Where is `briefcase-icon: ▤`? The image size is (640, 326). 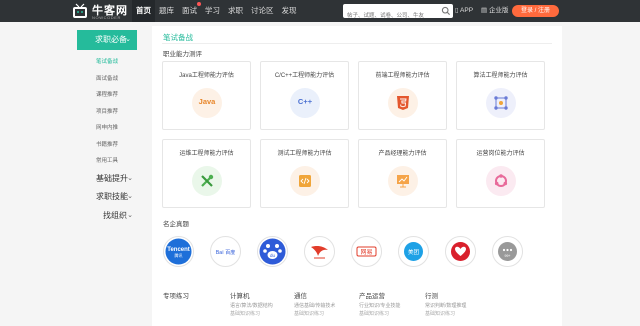
briefcase-icon: ▤ is located at coordinates (484, 10).